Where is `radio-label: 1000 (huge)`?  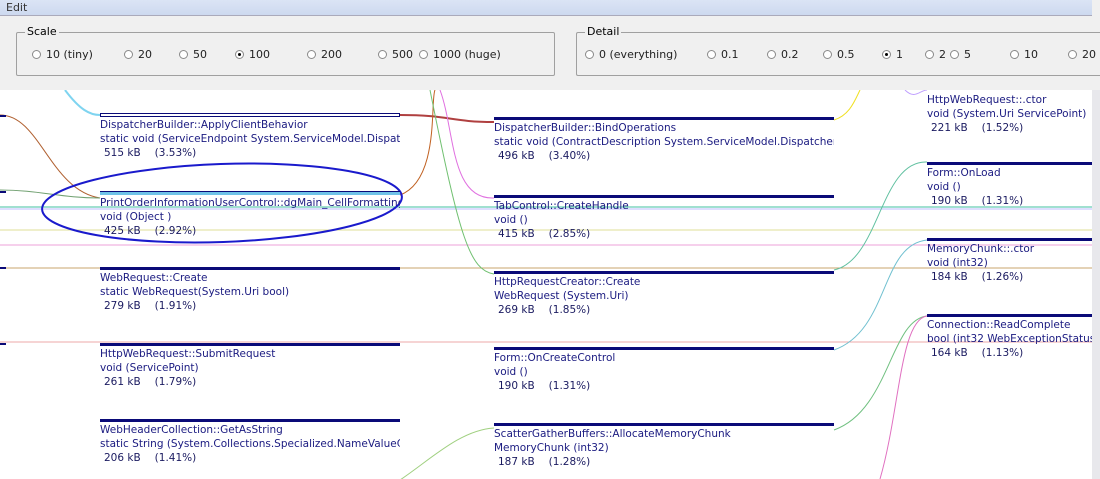 radio-label: 1000 (huge) is located at coordinates (467, 54).